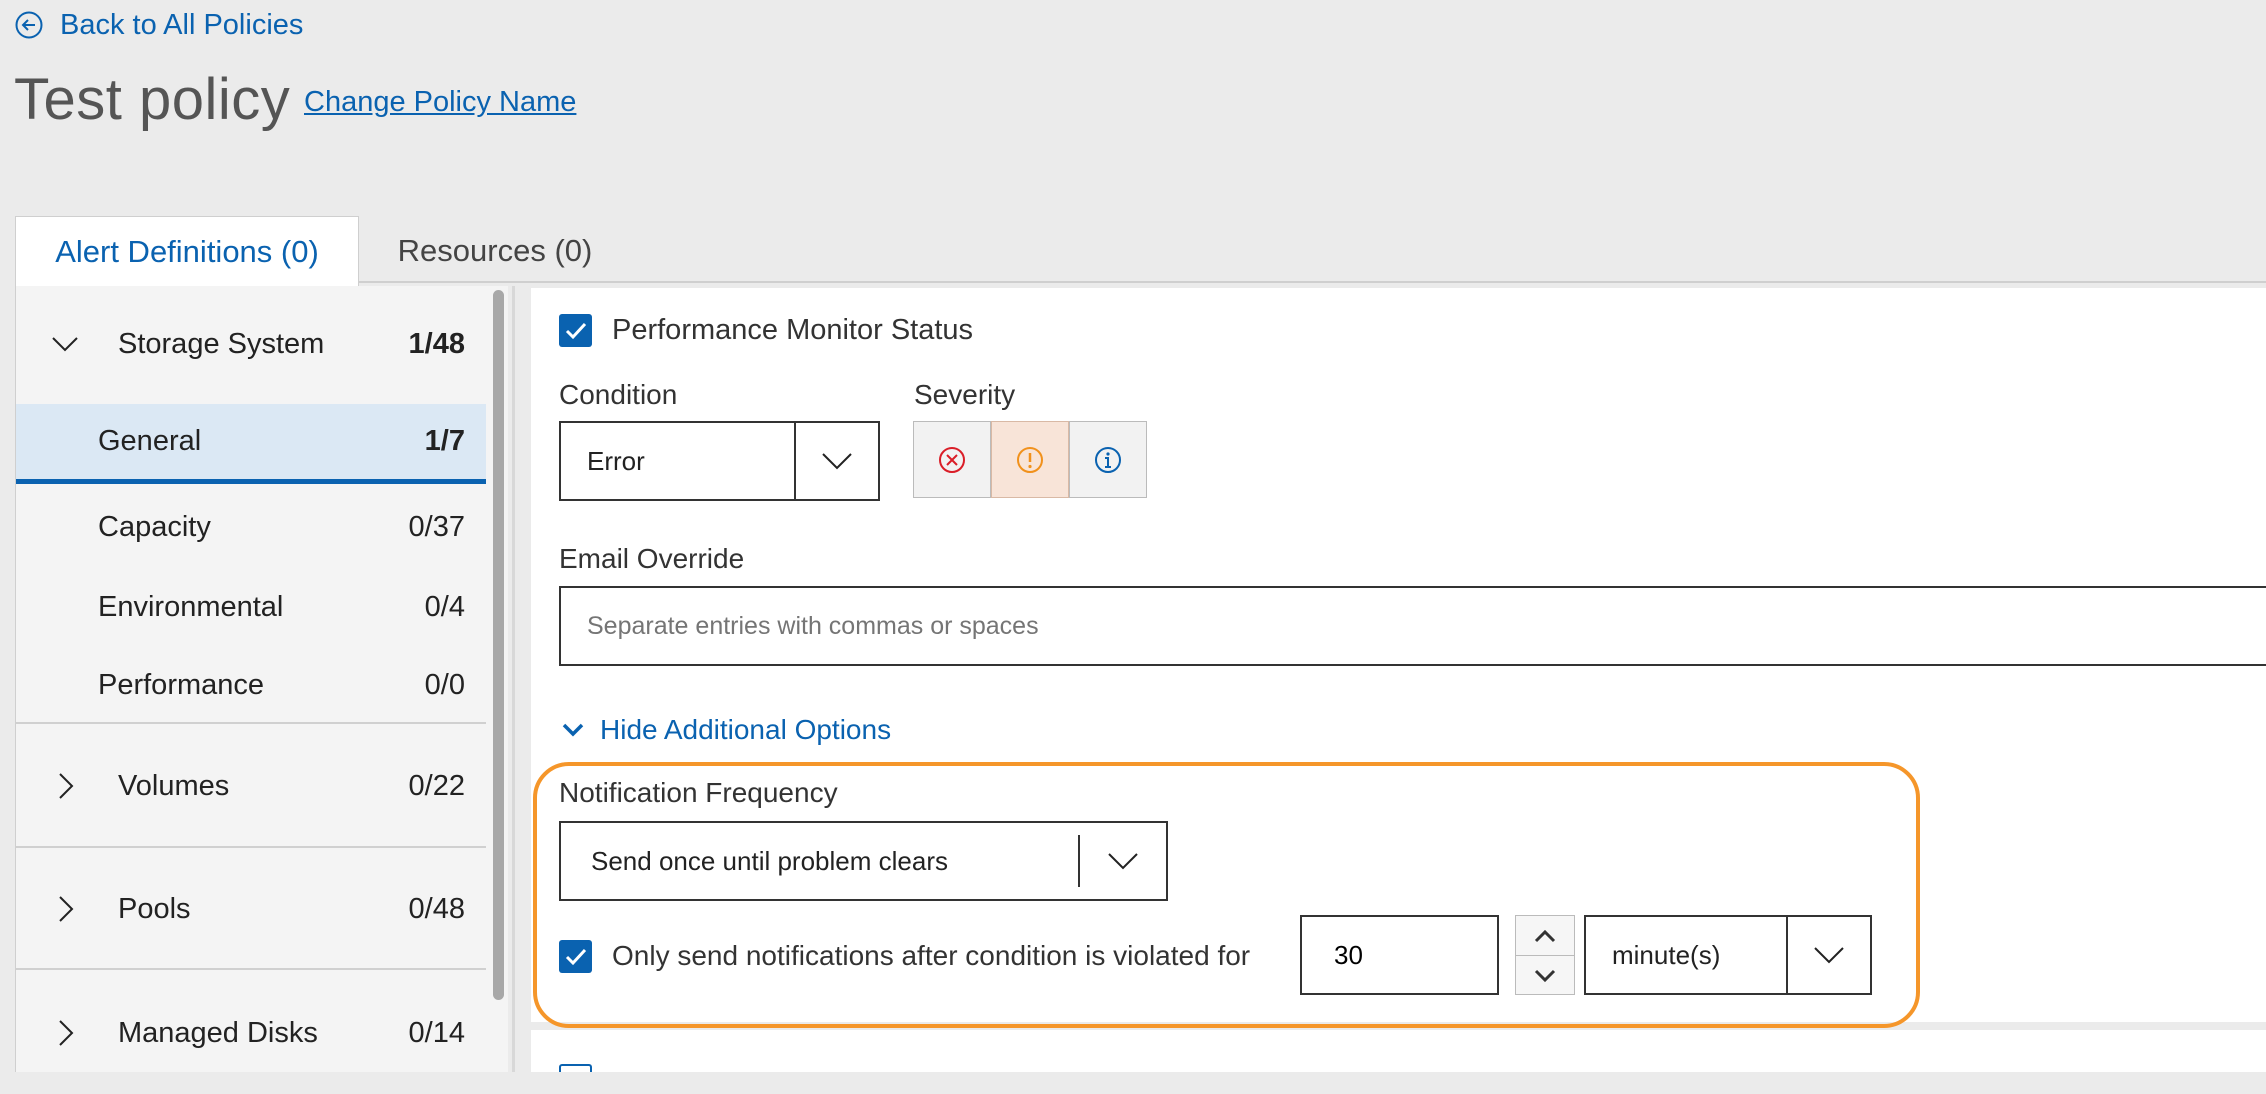 This screenshot has height=1094, width=2266. What do you see at coordinates (436, 526) in the screenshot?
I see `sidebar-item-count: 0/37` at bounding box center [436, 526].